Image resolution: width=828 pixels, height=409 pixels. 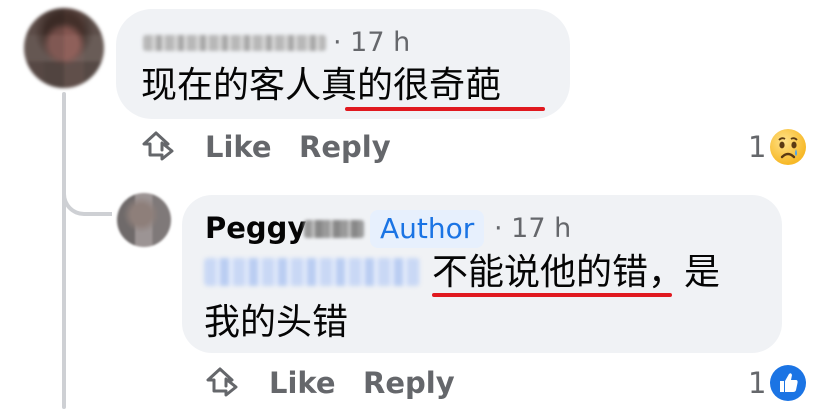 What do you see at coordinates (576, 272) in the screenshot?
I see `reply-text-line1: 不能说他的错，是` at bounding box center [576, 272].